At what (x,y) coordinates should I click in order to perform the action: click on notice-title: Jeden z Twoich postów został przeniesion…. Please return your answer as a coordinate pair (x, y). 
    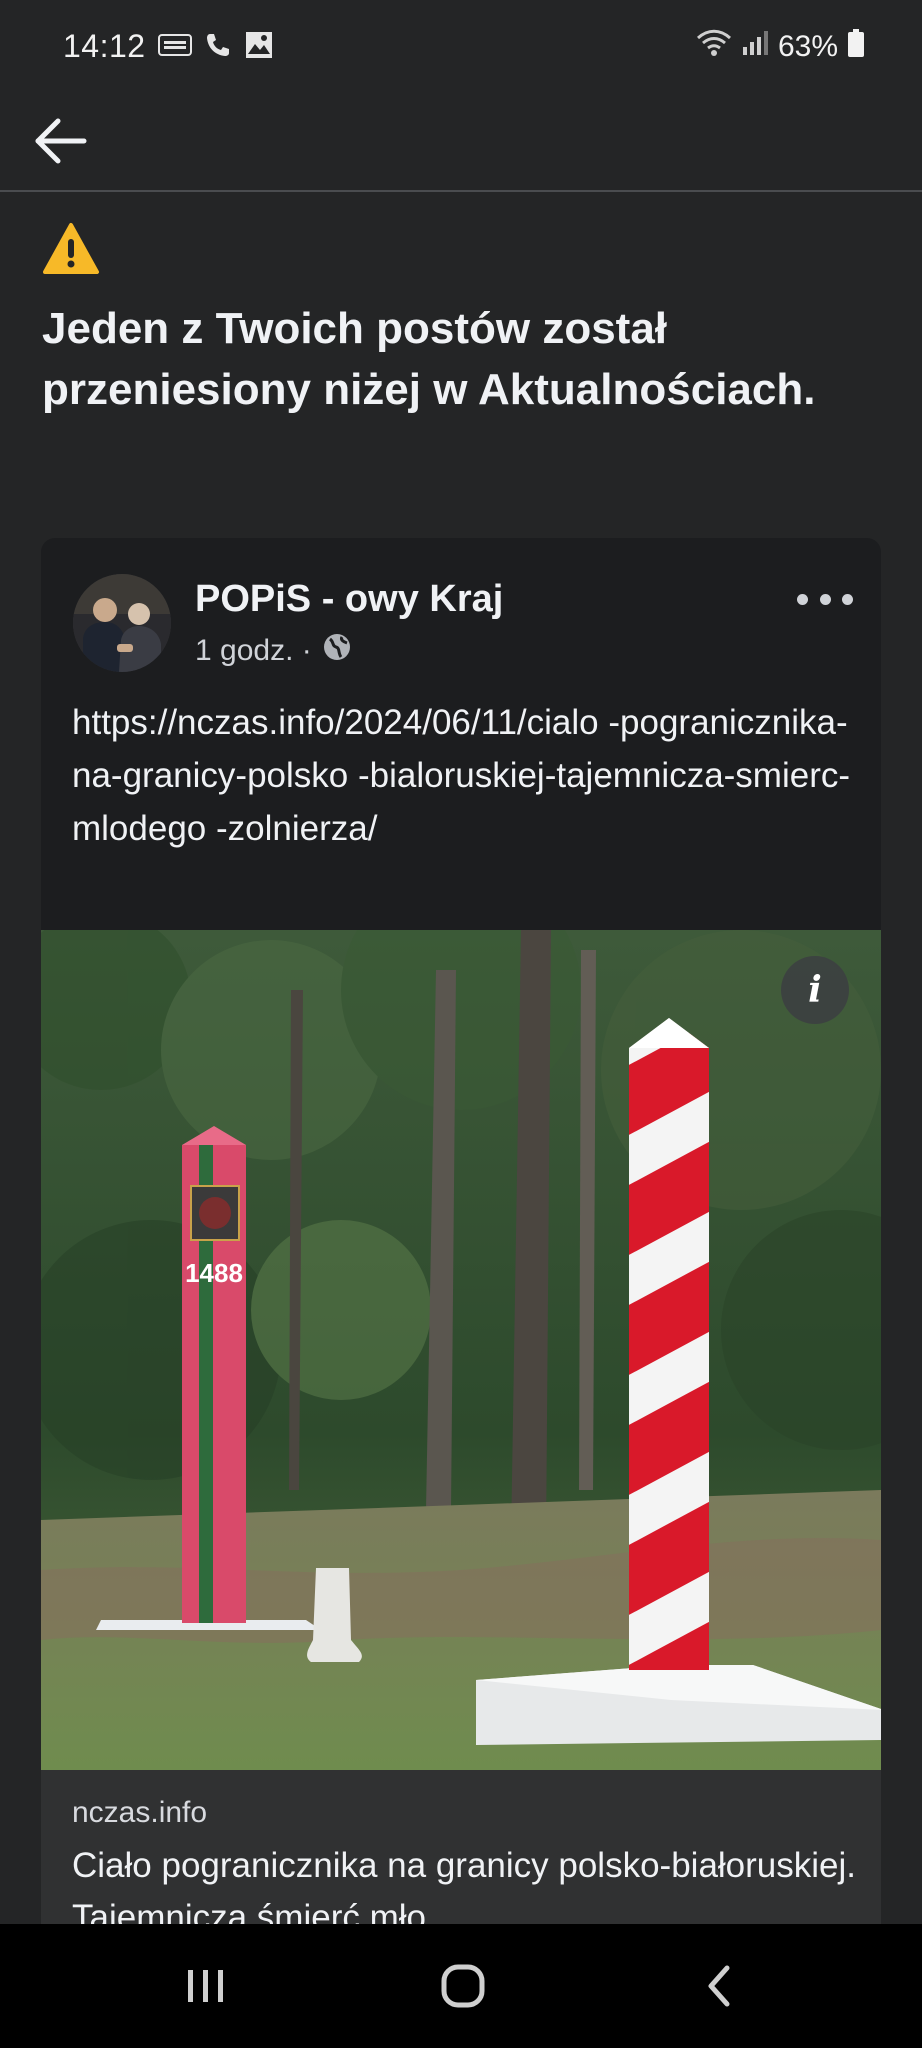
    Looking at the image, I should click on (429, 359).